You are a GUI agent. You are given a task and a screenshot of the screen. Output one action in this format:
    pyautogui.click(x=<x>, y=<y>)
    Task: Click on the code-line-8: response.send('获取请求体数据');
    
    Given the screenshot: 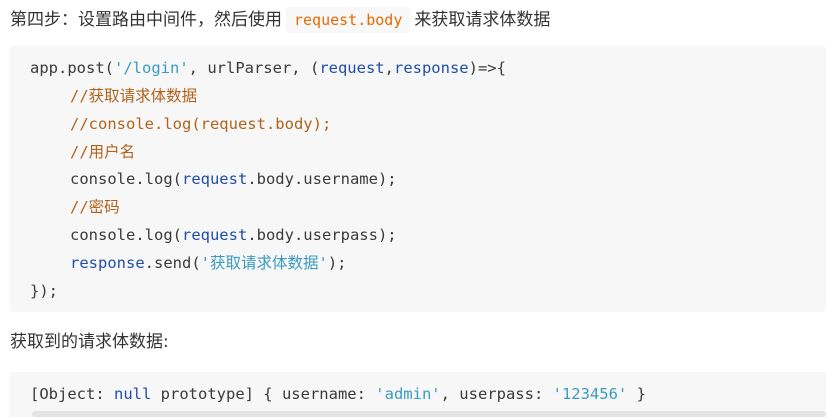 What is the action you would take?
    pyautogui.click(x=188, y=263)
    